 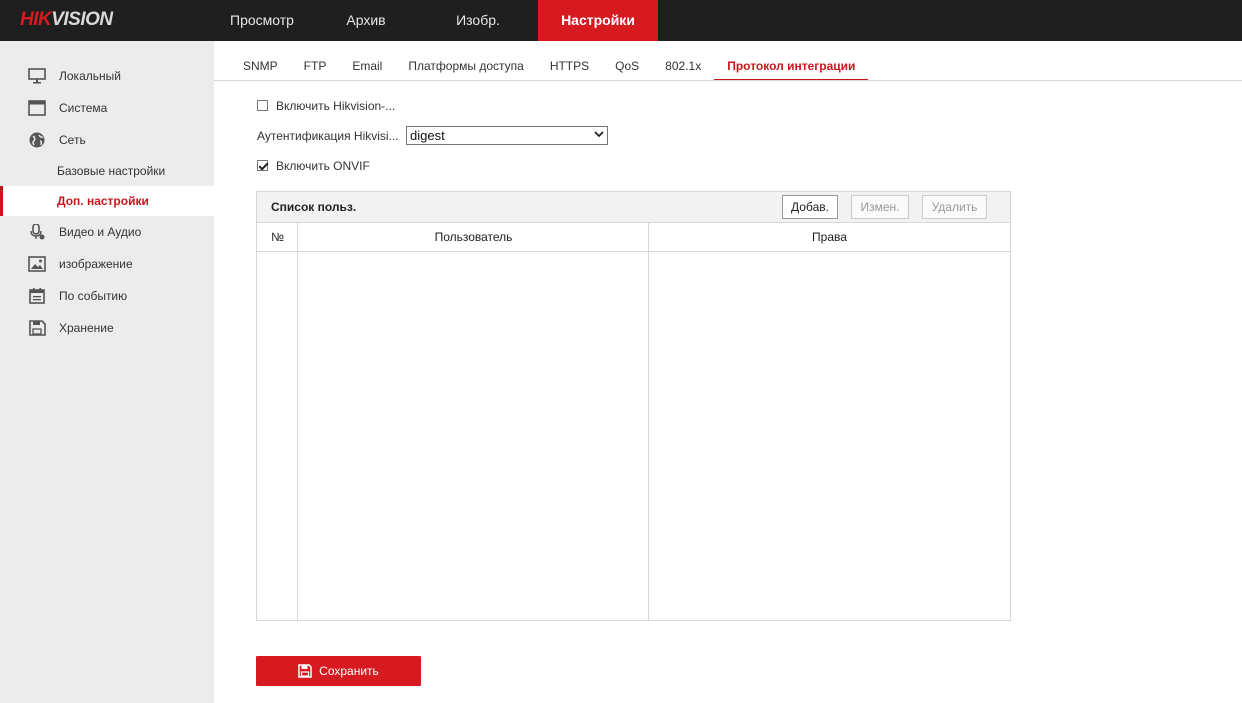 I want to click on sidebar-item-local: Локальный, so click(x=107, y=76).